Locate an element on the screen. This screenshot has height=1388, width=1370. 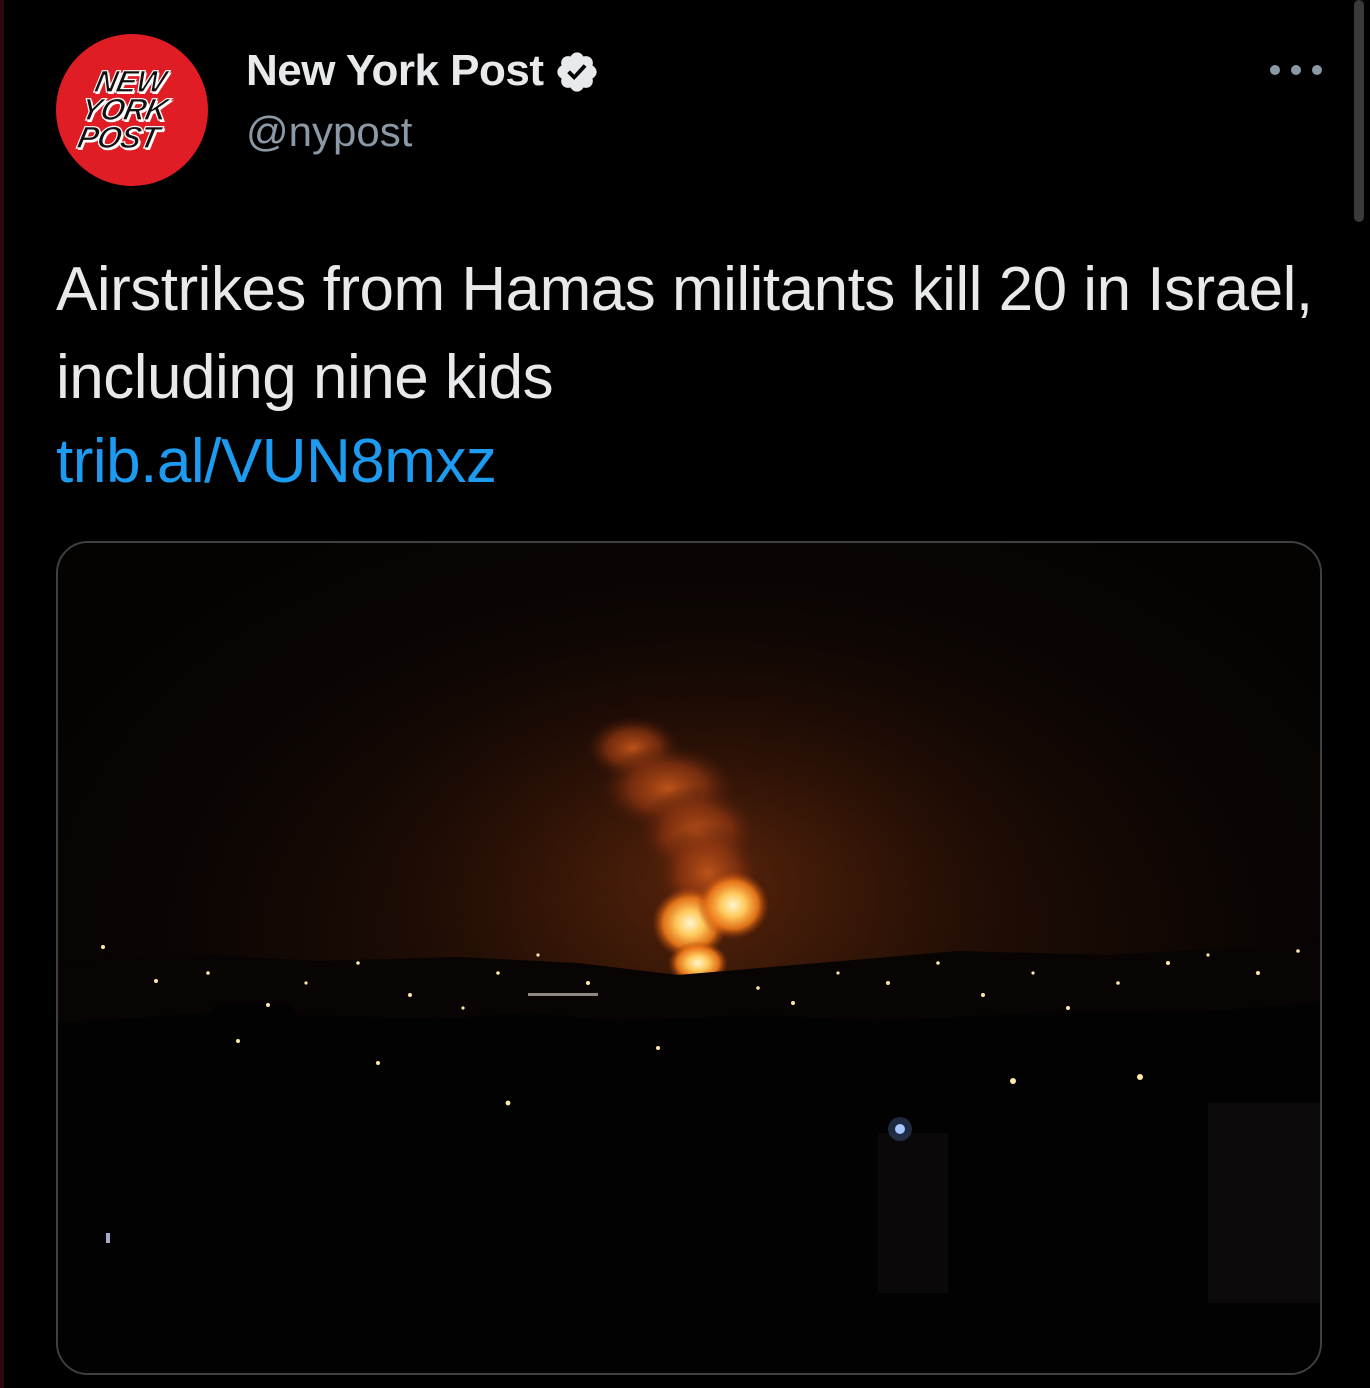
logo-line-3: POST is located at coordinates (118, 137).